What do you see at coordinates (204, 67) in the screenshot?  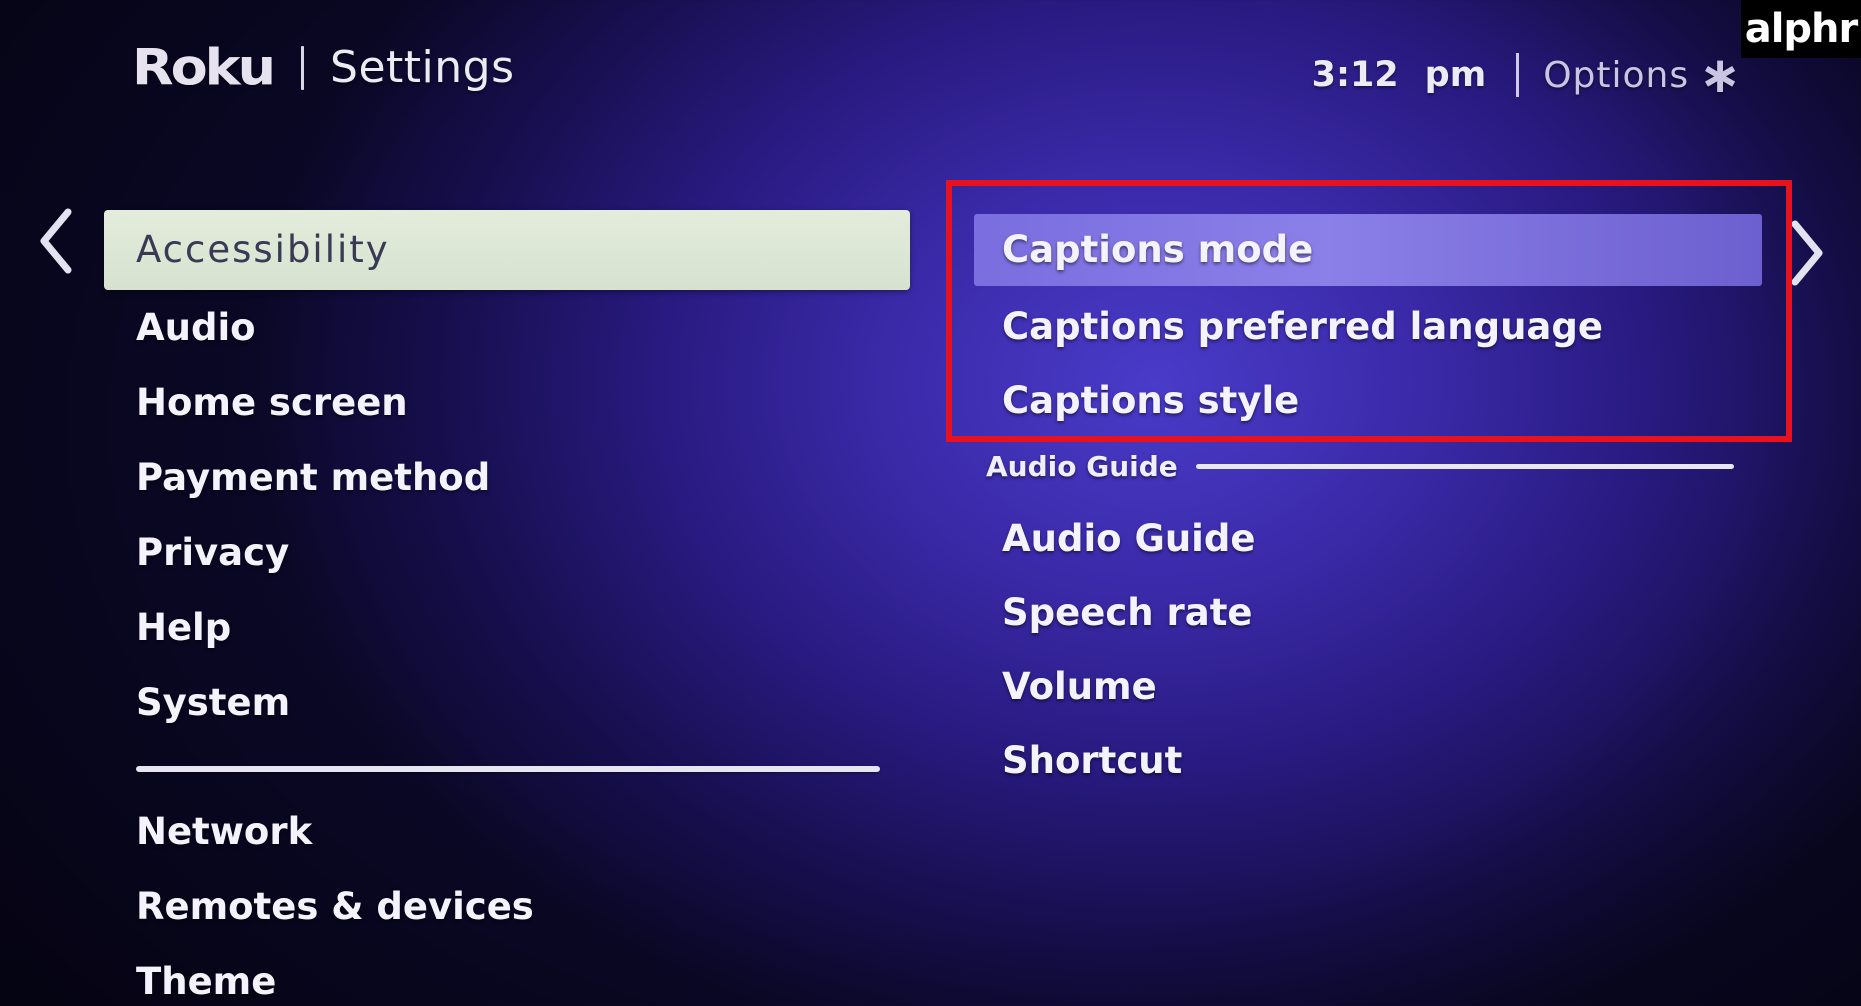 I see `roku-logo: Roku` at bounding box center [204, 67].